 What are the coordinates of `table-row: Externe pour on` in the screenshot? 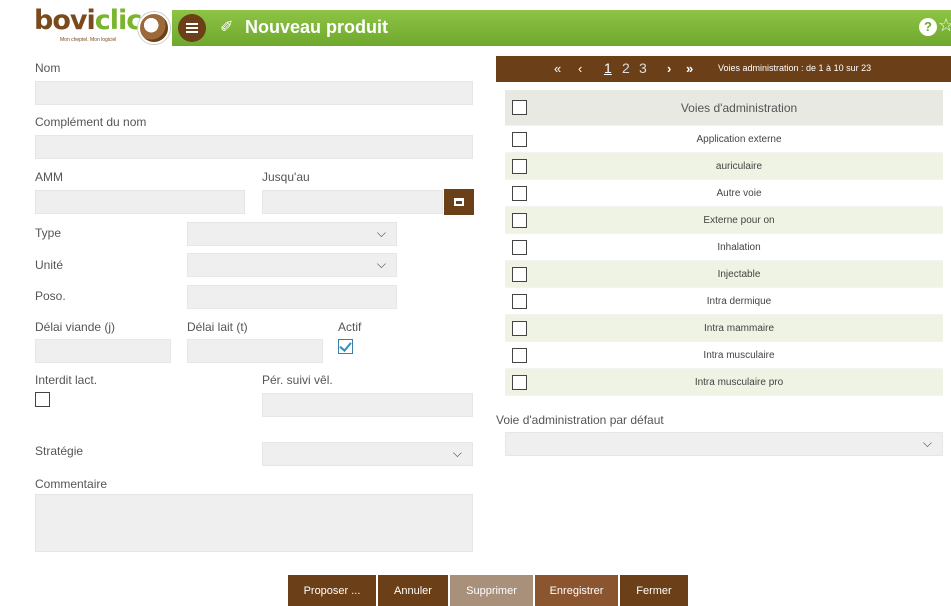 It's located at (724, 220).